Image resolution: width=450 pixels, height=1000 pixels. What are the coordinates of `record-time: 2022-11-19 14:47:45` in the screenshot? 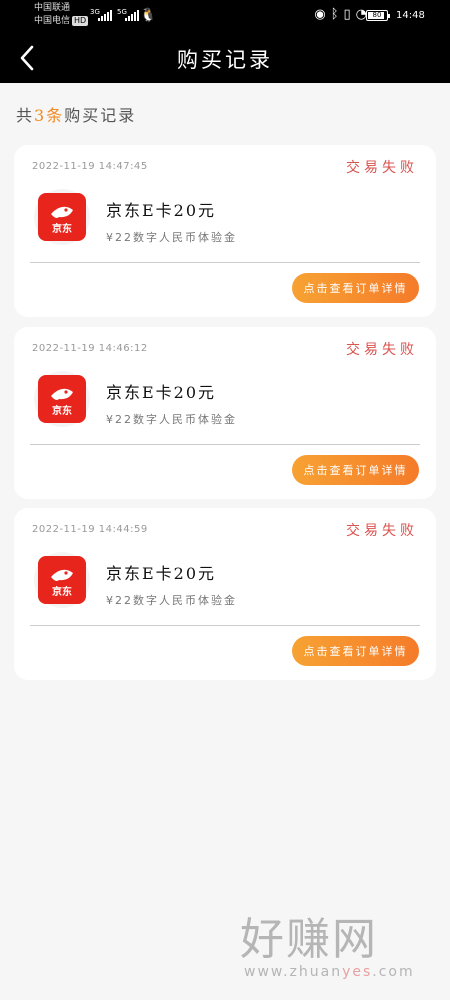 It's located at (90, 166).